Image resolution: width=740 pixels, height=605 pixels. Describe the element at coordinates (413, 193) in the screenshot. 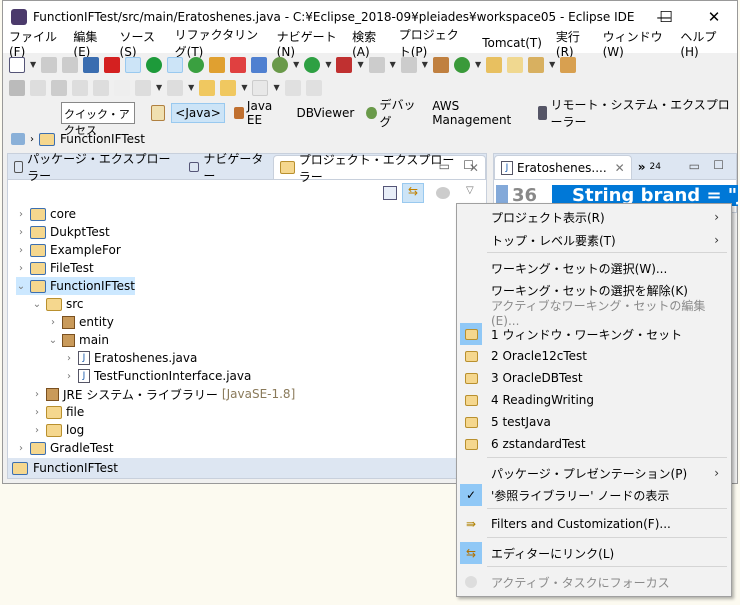

I see `link-with-editor-icon: ⇆` at that location.